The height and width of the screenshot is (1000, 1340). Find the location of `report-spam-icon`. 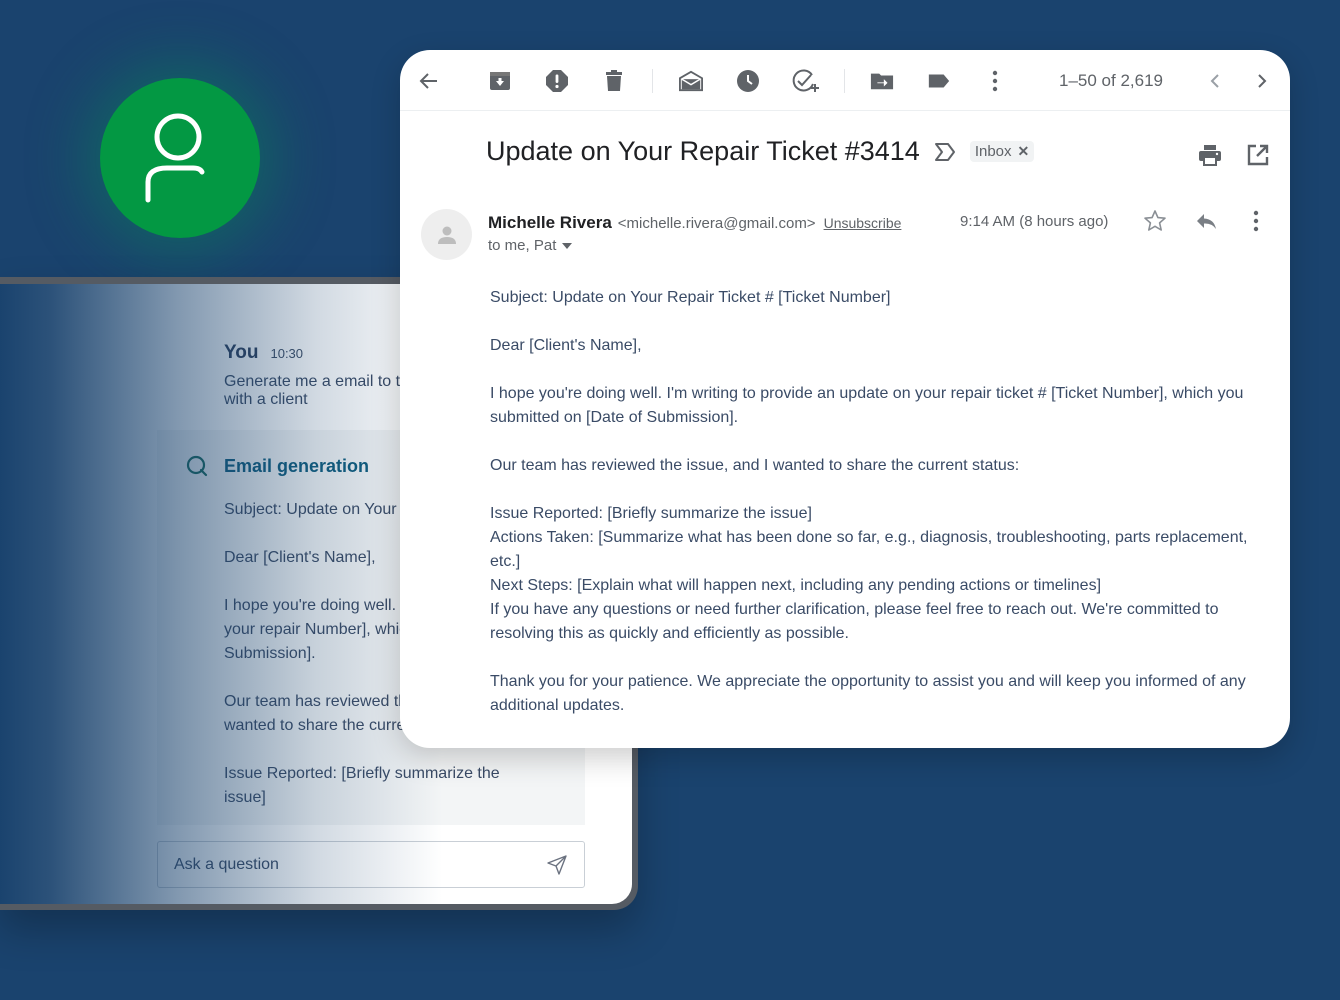

report-spam-icon is located at coordinates (557, 81).